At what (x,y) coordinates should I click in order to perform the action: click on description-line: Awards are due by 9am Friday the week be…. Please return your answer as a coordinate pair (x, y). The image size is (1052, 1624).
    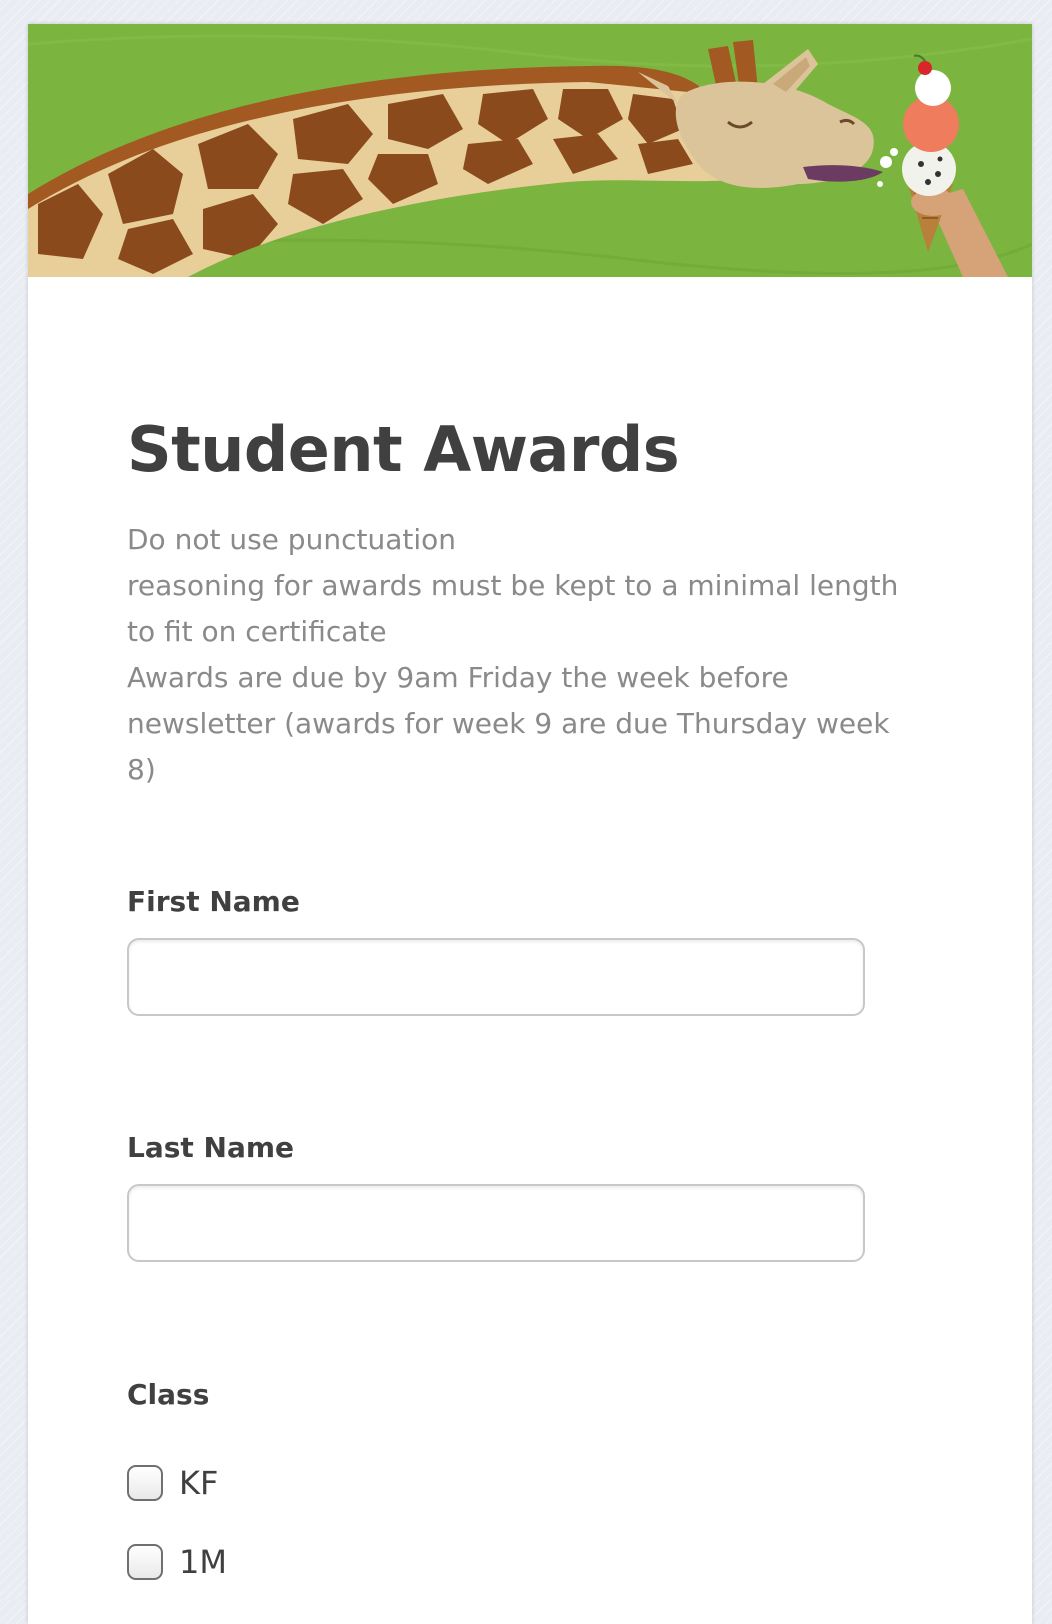
    Looking at the image, I should click on (458, 677).